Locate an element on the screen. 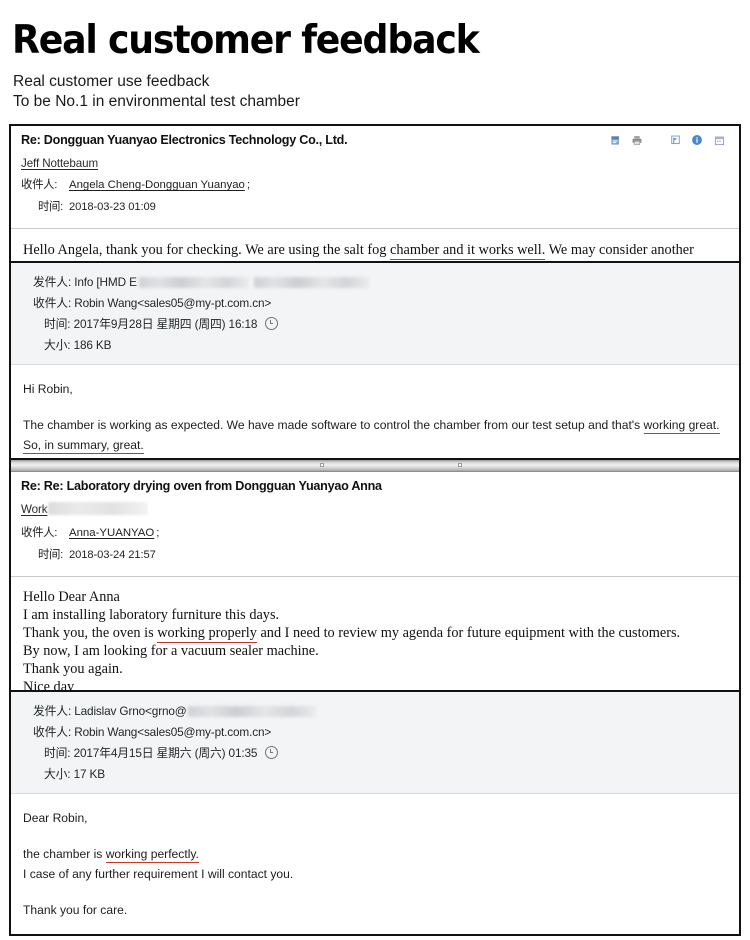  email-from-value: Ladislav Grno<grno@ is located at coordinates (130, 711).